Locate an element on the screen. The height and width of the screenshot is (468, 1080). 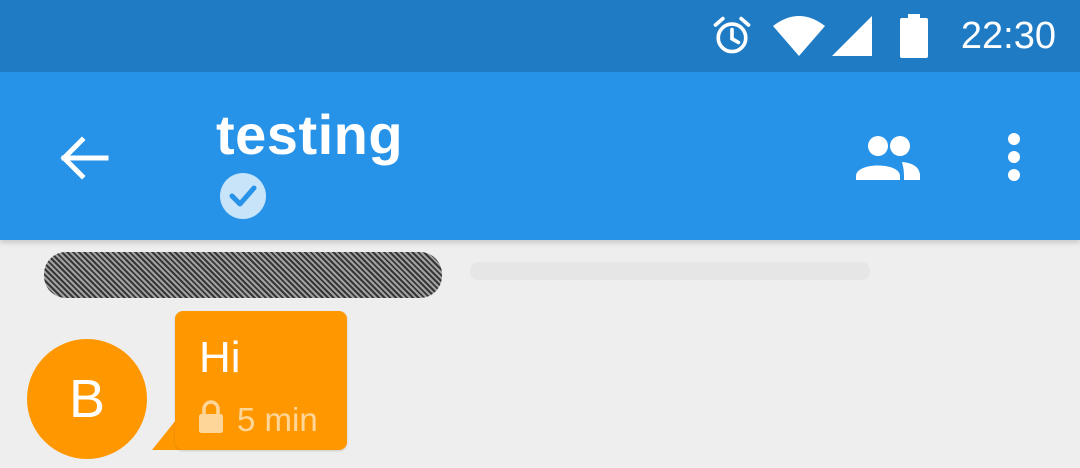
signal-icon is located at coordinates (852, 36).